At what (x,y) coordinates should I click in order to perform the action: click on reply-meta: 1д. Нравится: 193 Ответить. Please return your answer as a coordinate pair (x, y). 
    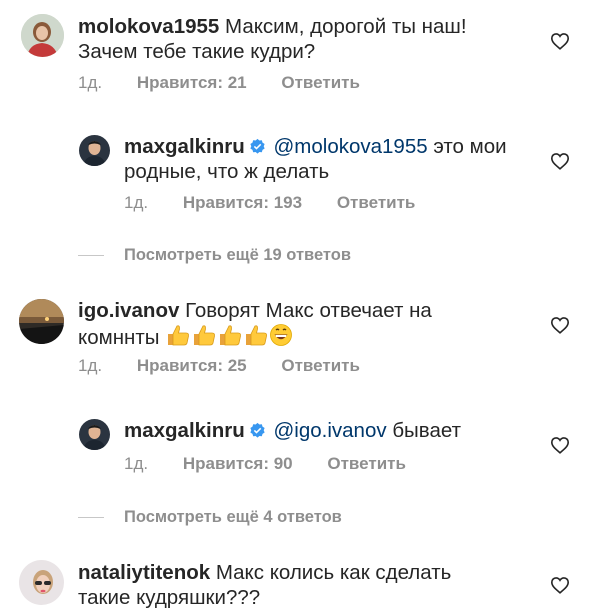
    Looking at the image, I should click on (269, 203).